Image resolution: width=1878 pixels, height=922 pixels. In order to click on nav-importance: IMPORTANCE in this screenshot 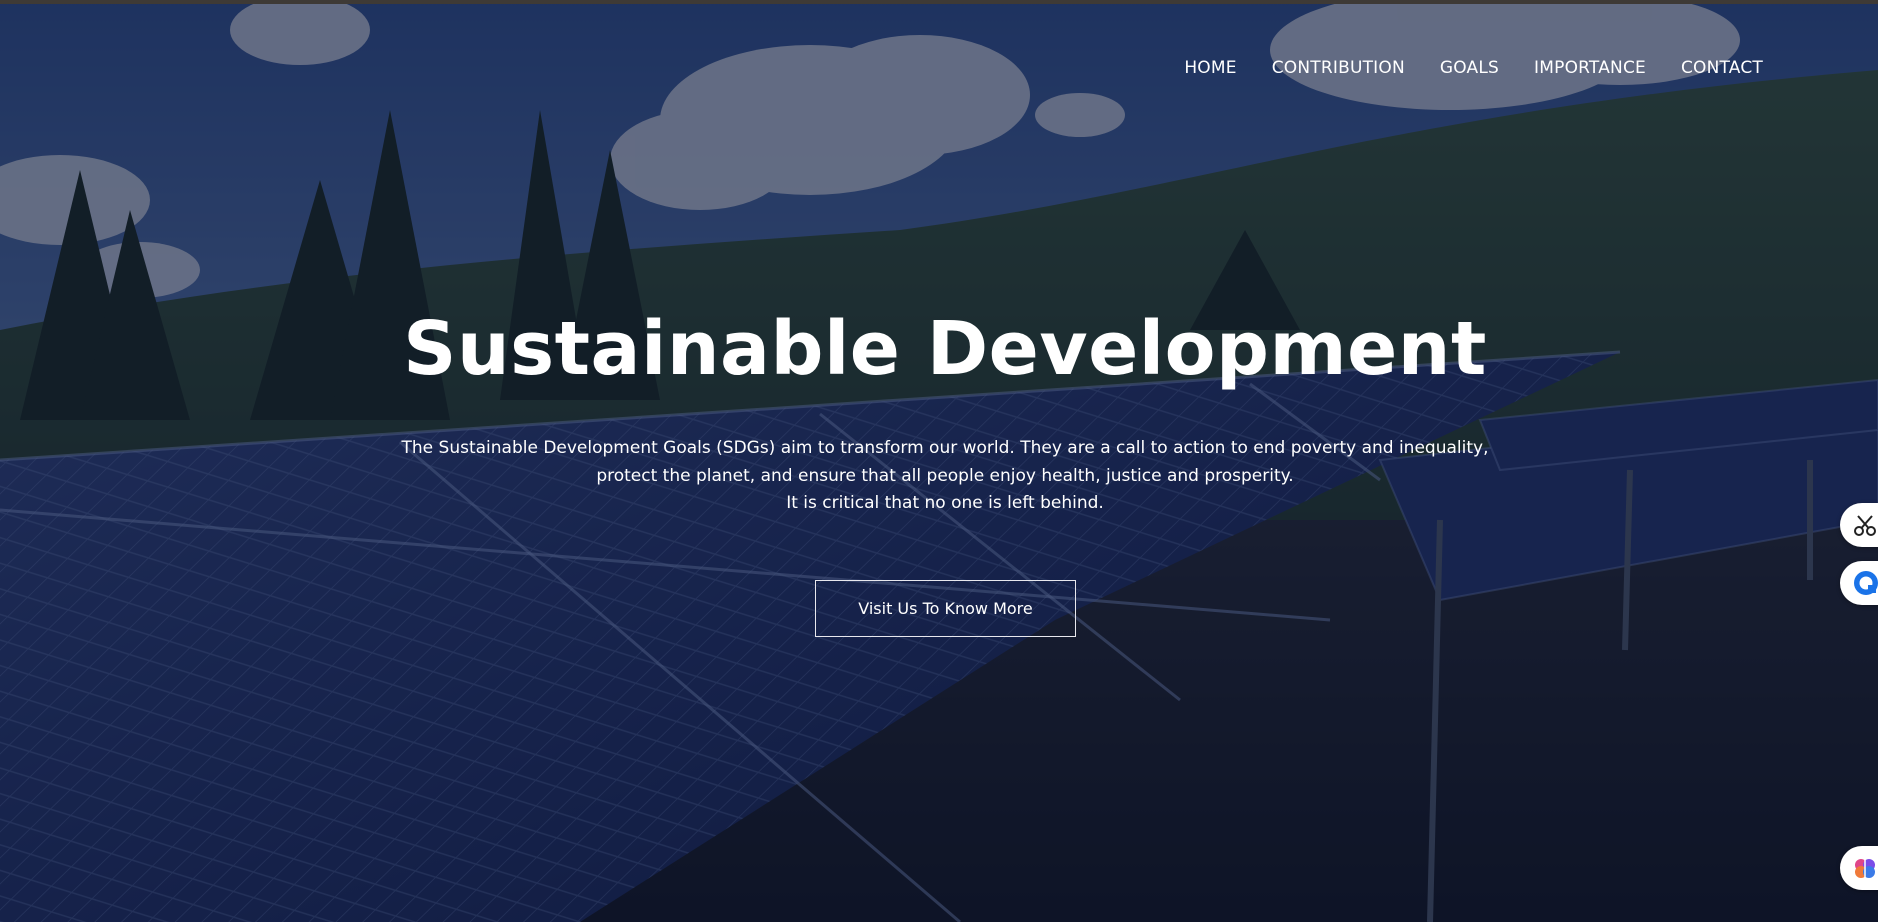, I will do `click(1590, 68)`.